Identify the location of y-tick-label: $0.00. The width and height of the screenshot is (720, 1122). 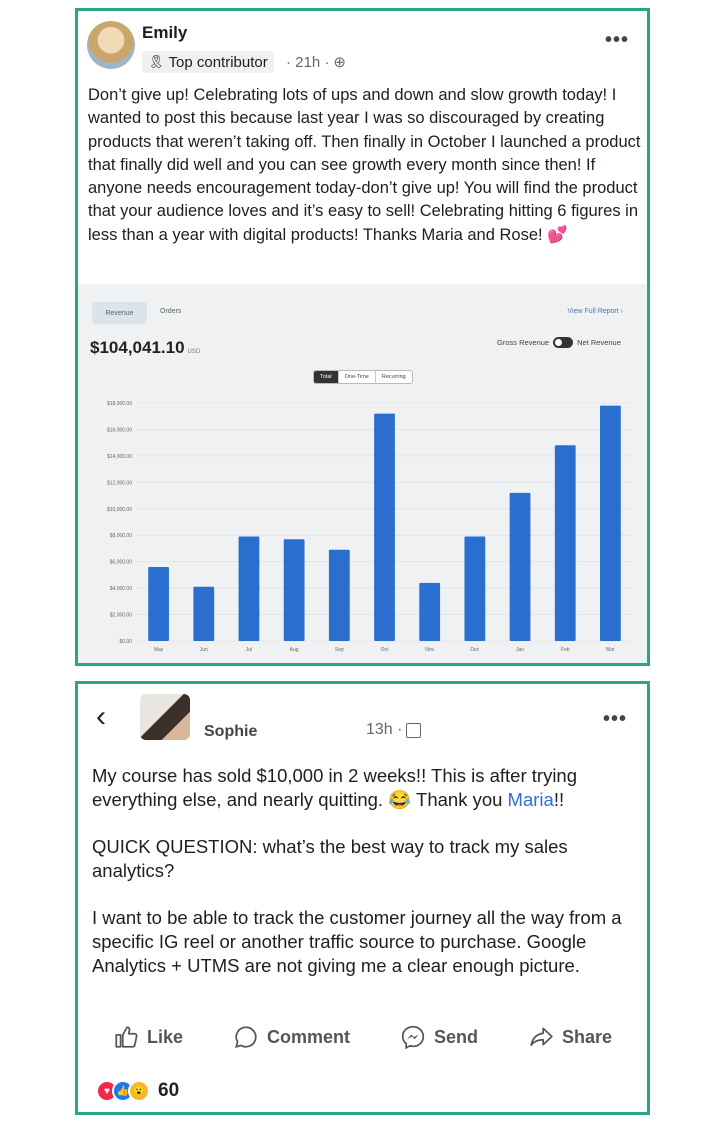
(125, 642).